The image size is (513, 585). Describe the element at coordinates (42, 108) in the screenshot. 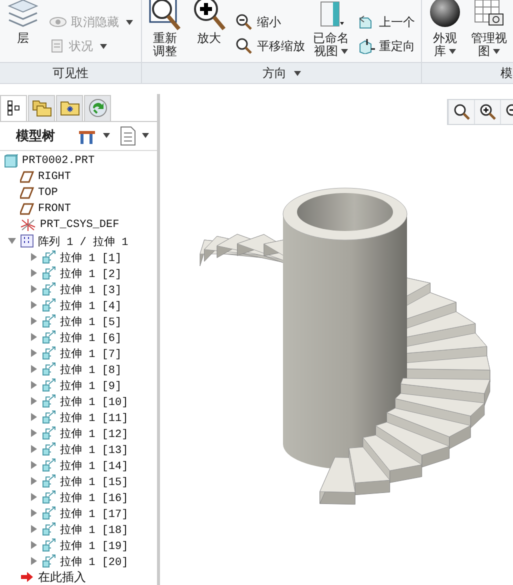

I see `folders-icon` at that location.